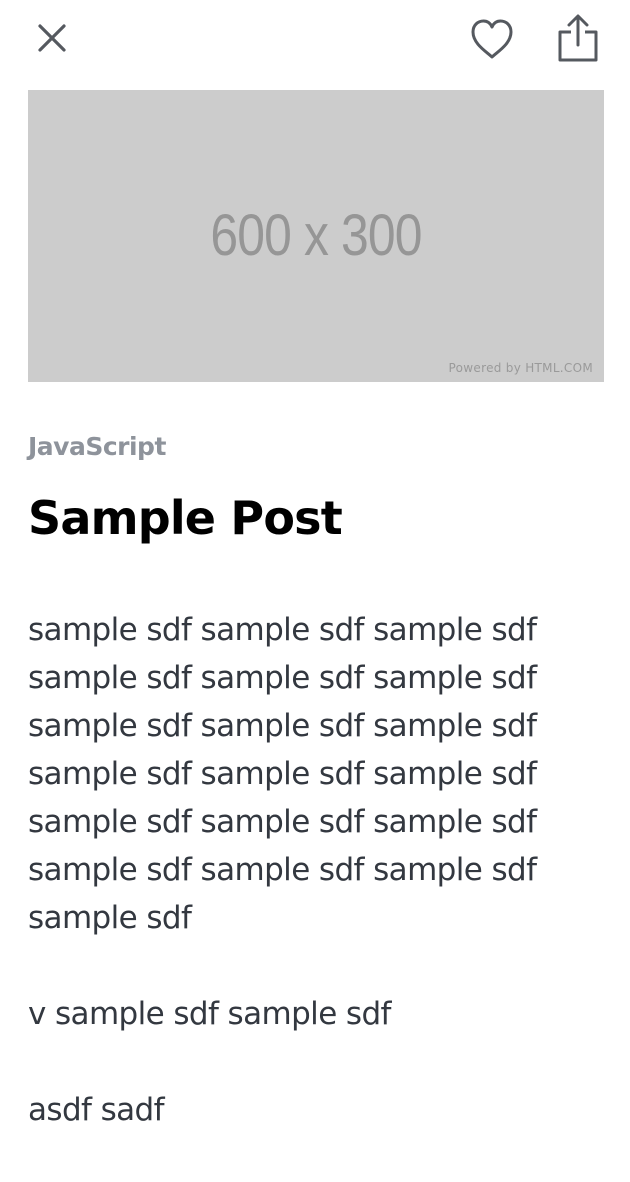 This screenshot has width=630, height=1182. I want to click on paragraph-line: v sample sdf sample sdf, so click(209, 1014).